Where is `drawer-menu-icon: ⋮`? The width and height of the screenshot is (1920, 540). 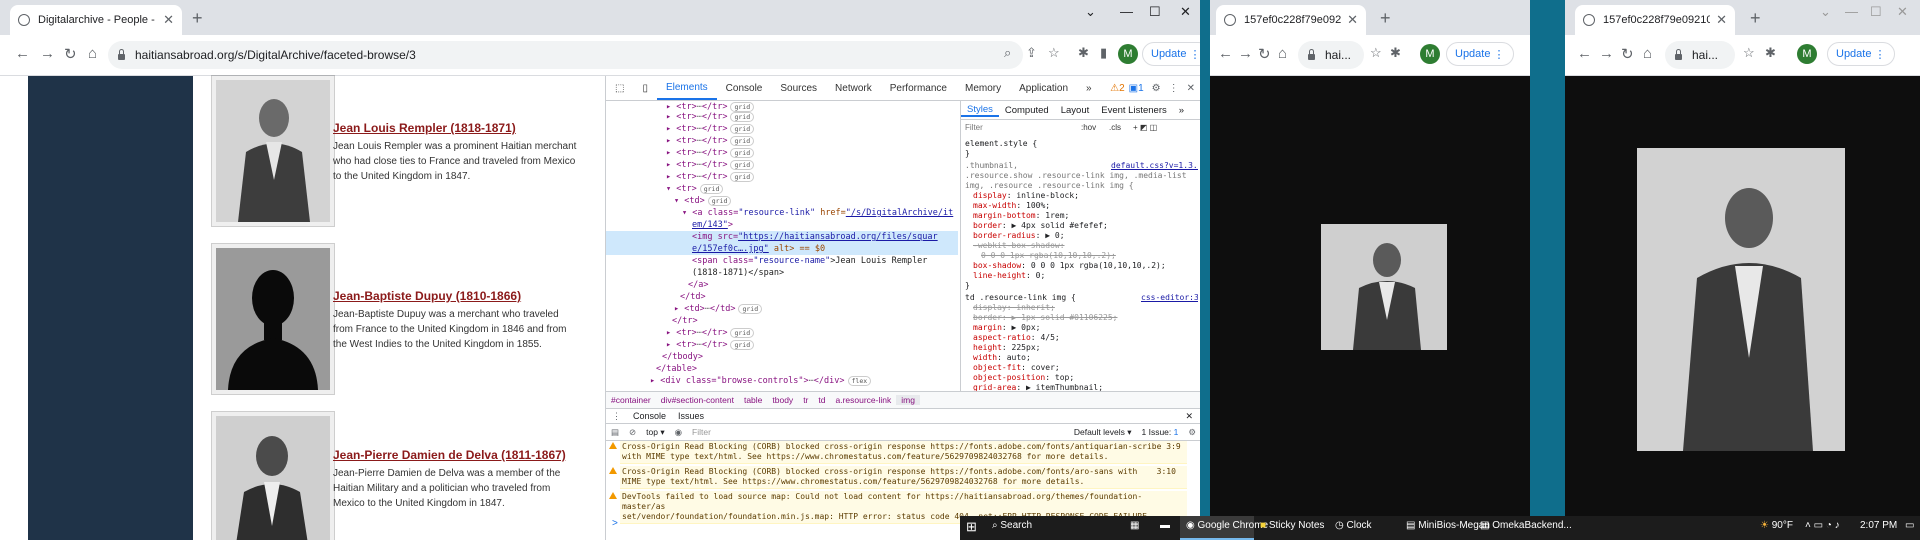 drawer-menu-icon: ⋮ is located at coordinates (616, 416).